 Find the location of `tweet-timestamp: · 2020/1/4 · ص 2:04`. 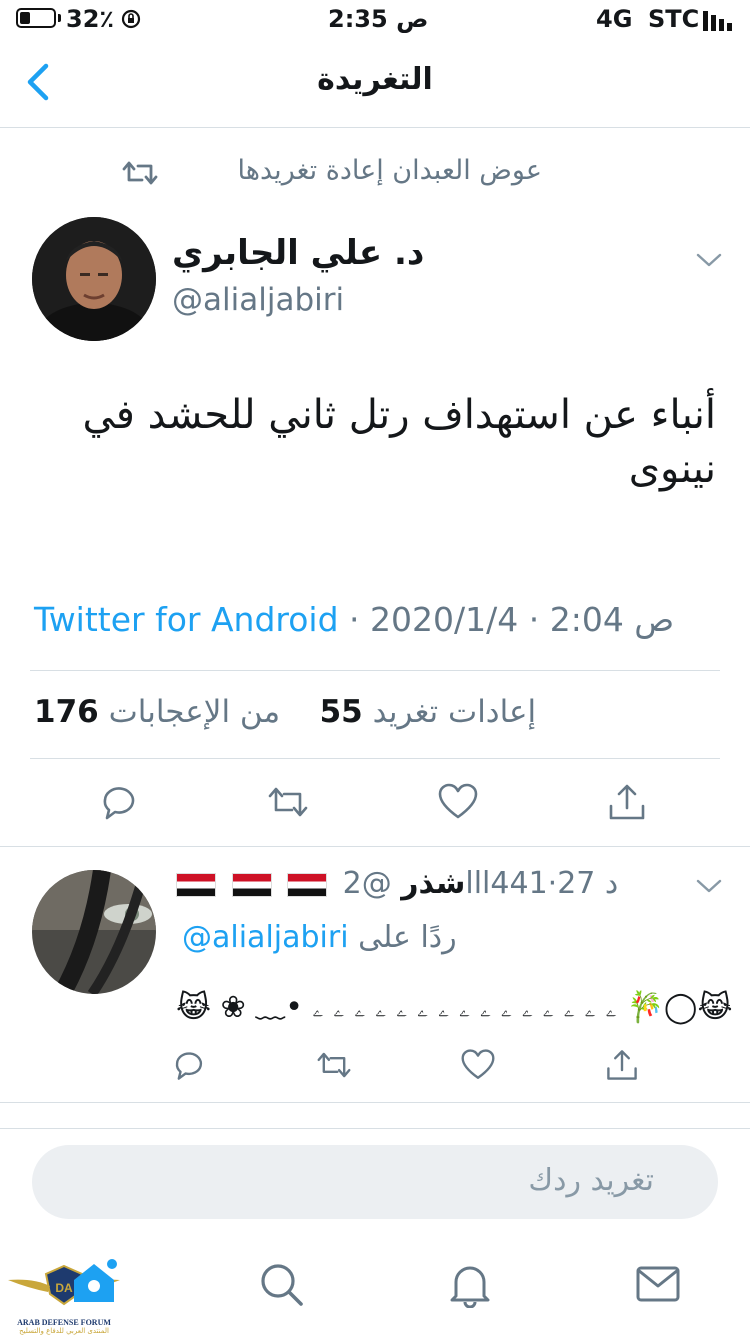

tweet-timestamp: · 2020/1/4 · ص 2:04 is located at coordinates (506, 619).